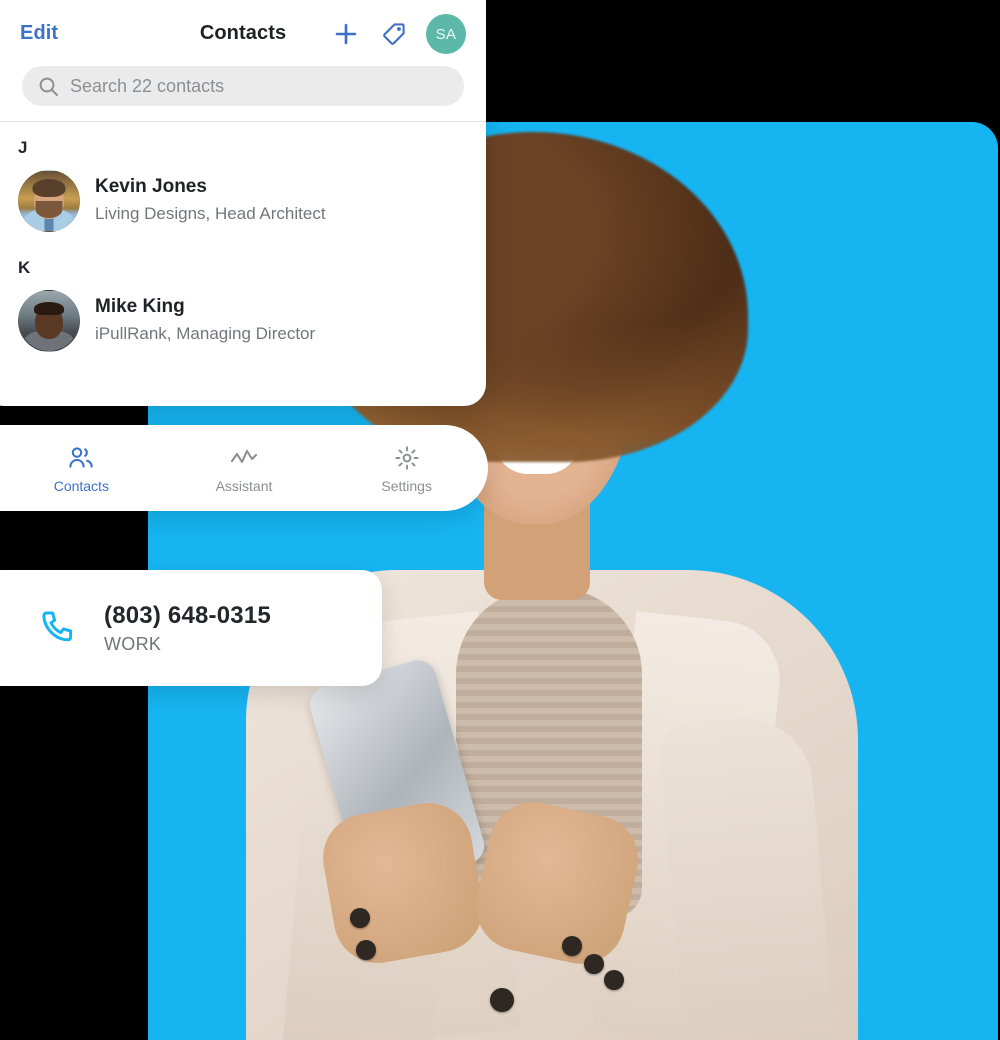 This screenshot has height=1040, width=1000. Describe the element at coordinates (406, 485) in the screenshot. I see `tab-settings-label: Settings` at that location.